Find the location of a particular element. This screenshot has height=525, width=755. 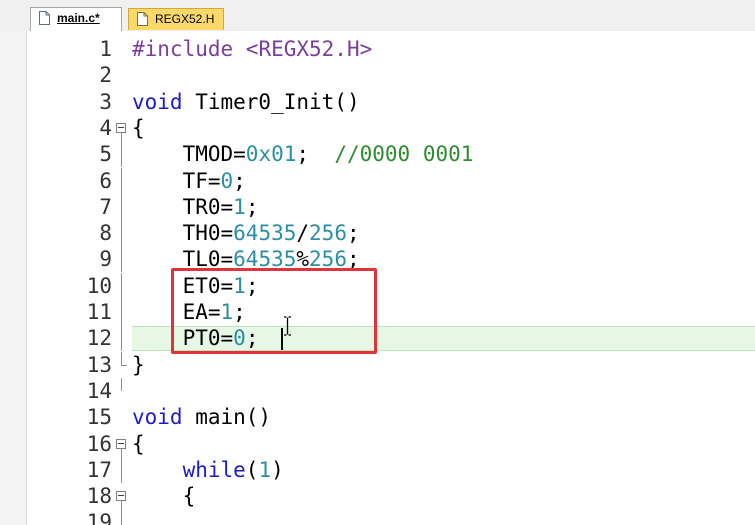

code-text: TMOD=0x01; //0000 0001 is located at coordinates (303, 154).